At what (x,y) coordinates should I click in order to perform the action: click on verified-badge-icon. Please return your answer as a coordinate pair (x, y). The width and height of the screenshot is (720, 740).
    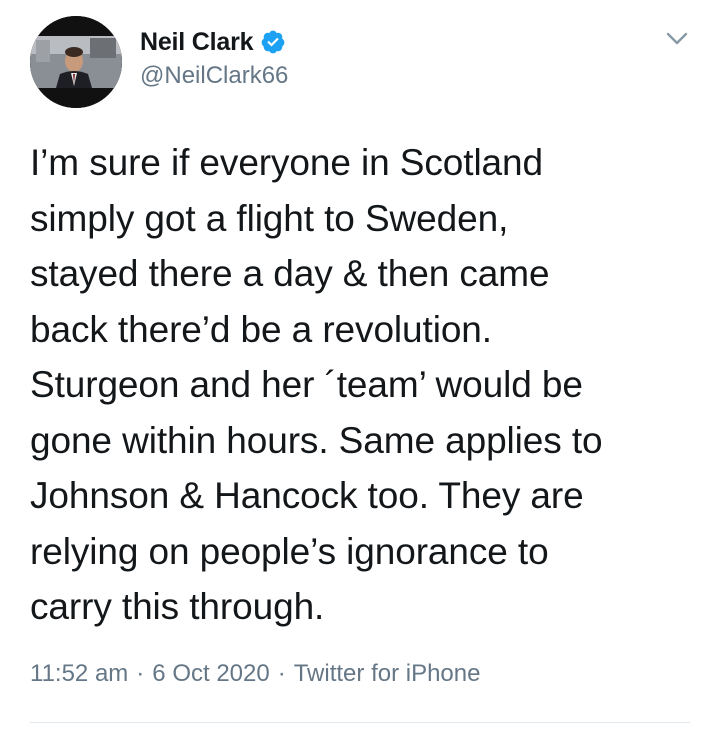
    Looking at the image, I should click on (273, 42).